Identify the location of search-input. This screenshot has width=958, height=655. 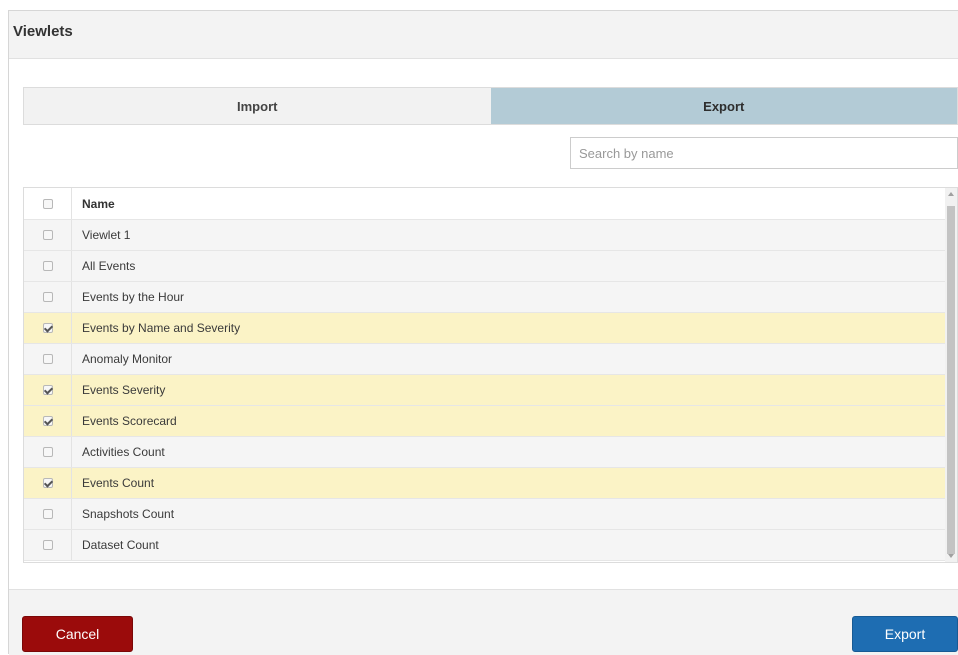
(764, 153).